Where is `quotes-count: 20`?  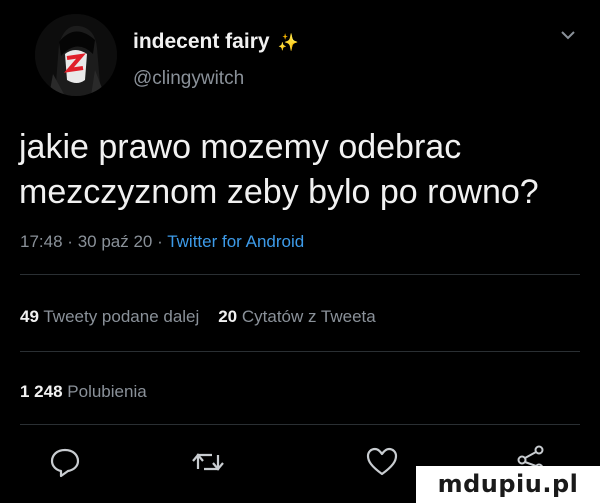
quotes-count: 20 is located at coordinates (228, 316).